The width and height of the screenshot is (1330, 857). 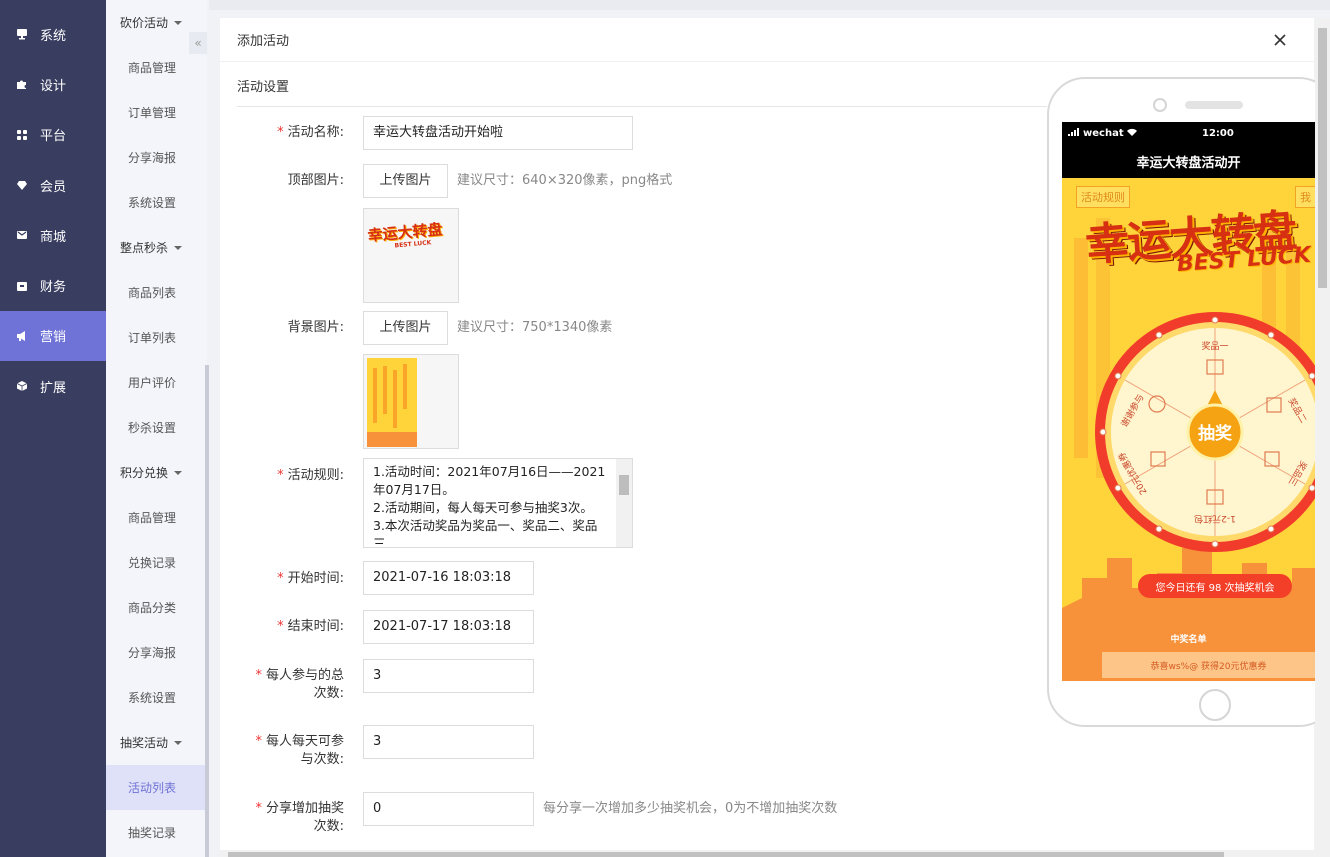 I want to click on nav-item-finance: 财务, so click(x=53, y=285).